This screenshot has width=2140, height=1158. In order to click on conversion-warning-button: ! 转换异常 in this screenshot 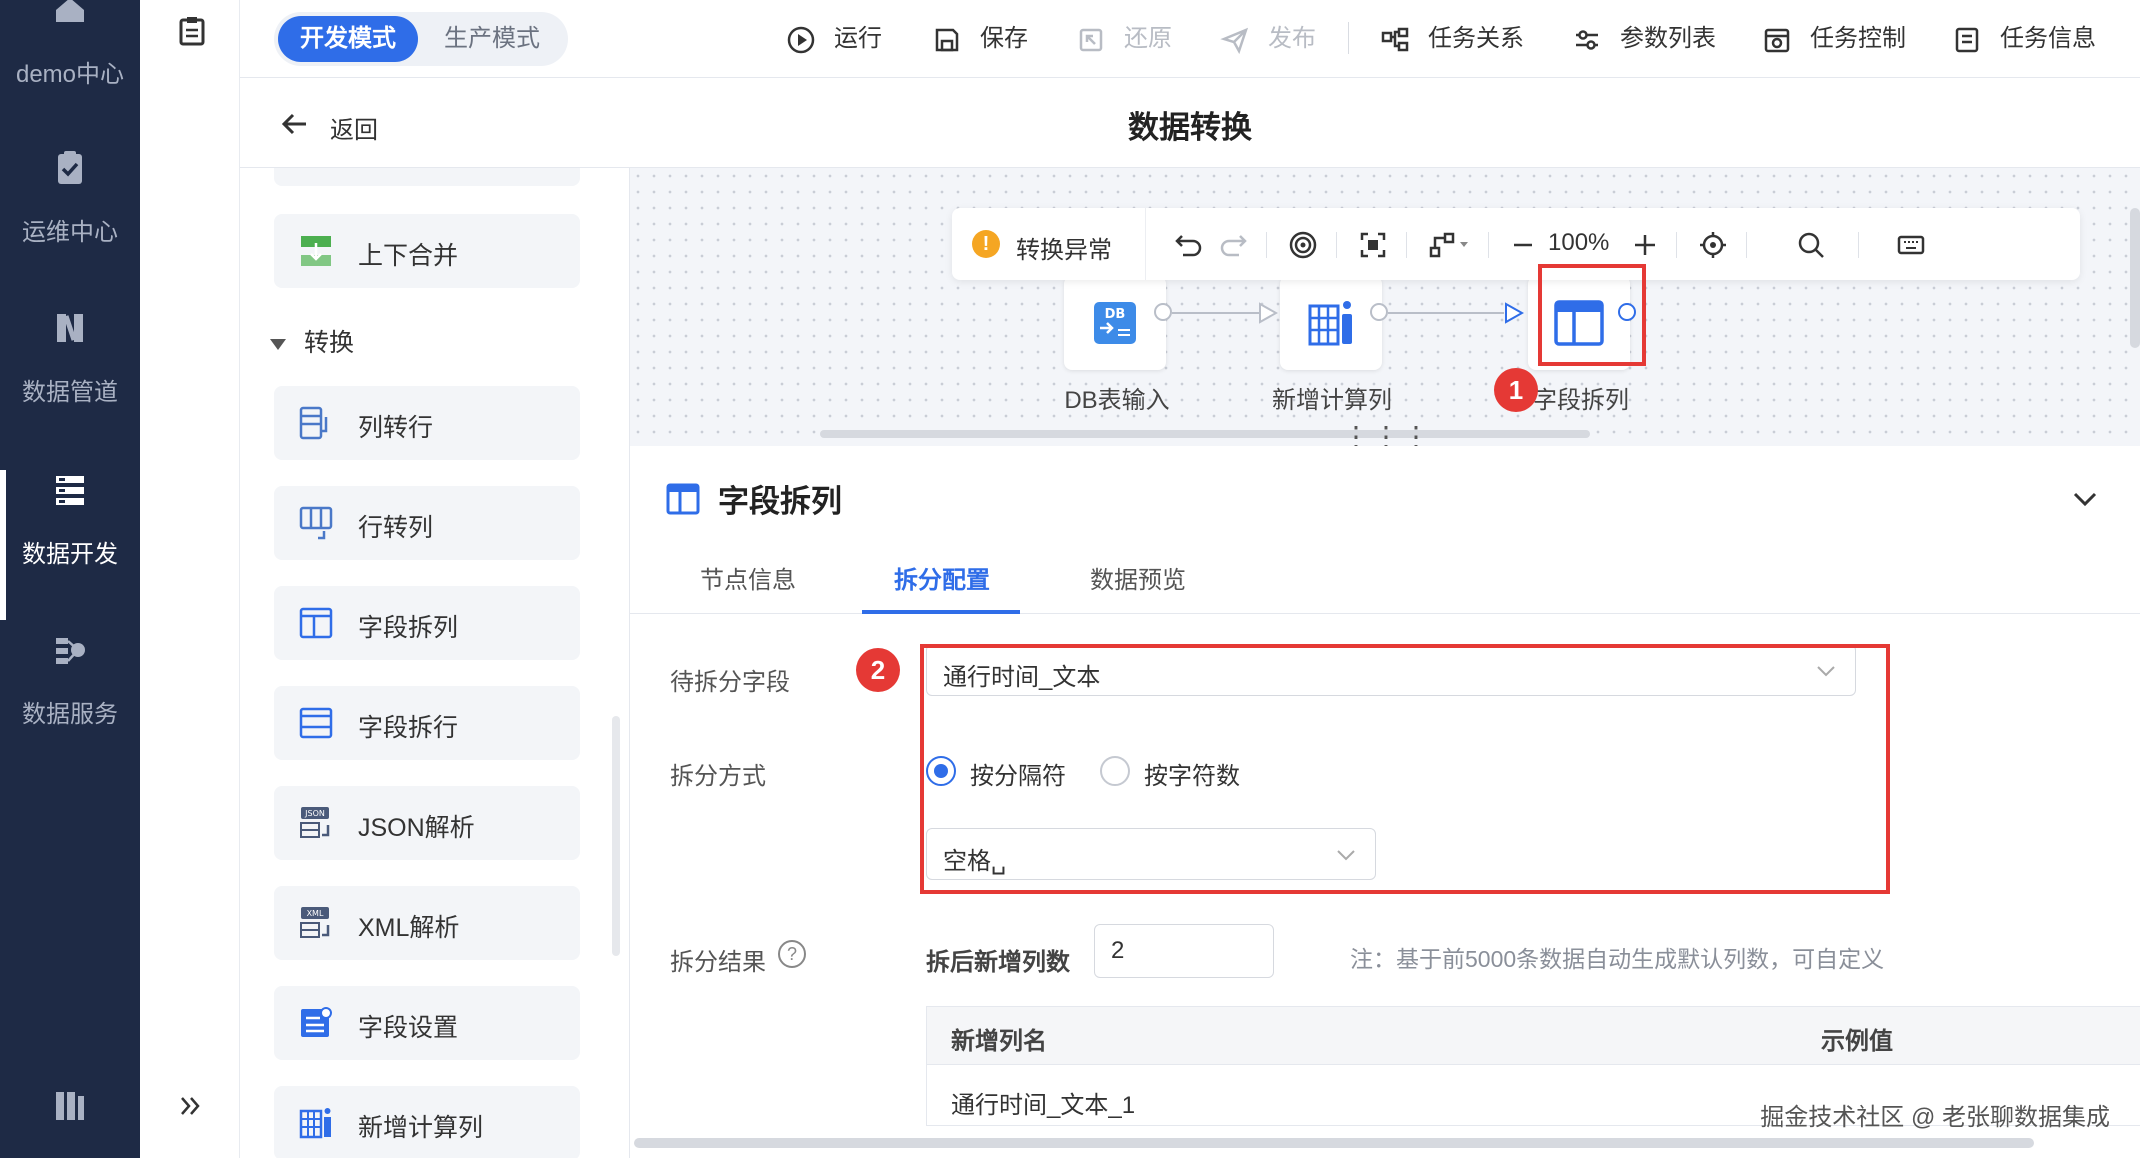, I will do `click(1049, 244)`.